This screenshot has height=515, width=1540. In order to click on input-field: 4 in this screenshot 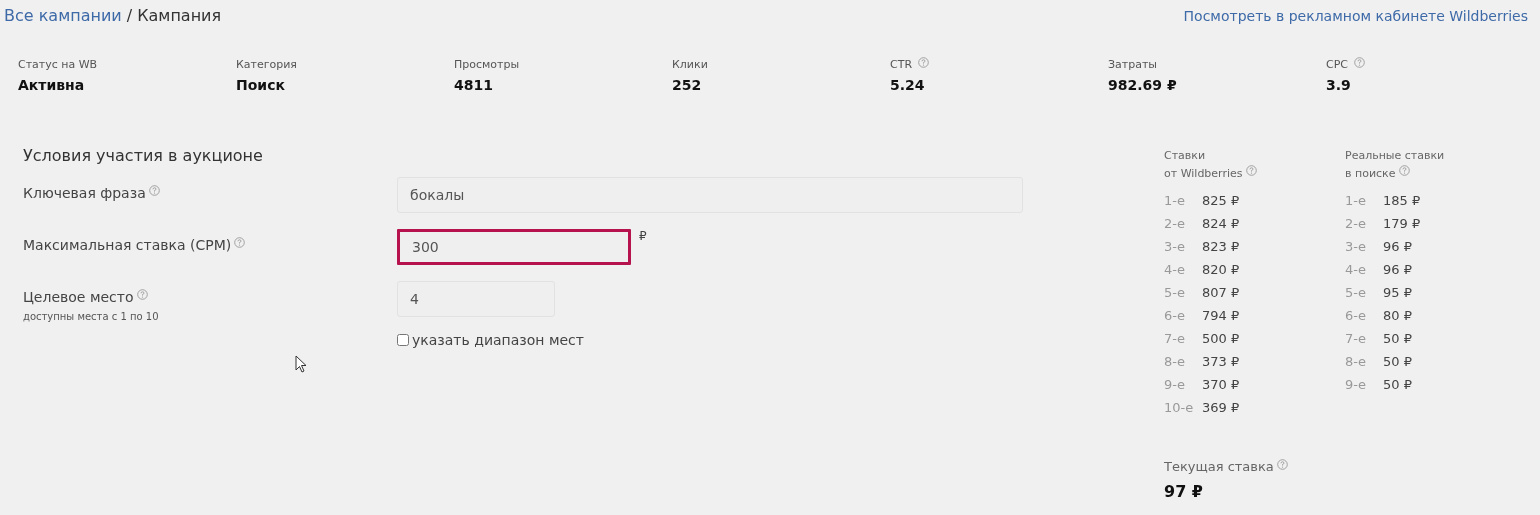, I will do `click(476, 299)`.